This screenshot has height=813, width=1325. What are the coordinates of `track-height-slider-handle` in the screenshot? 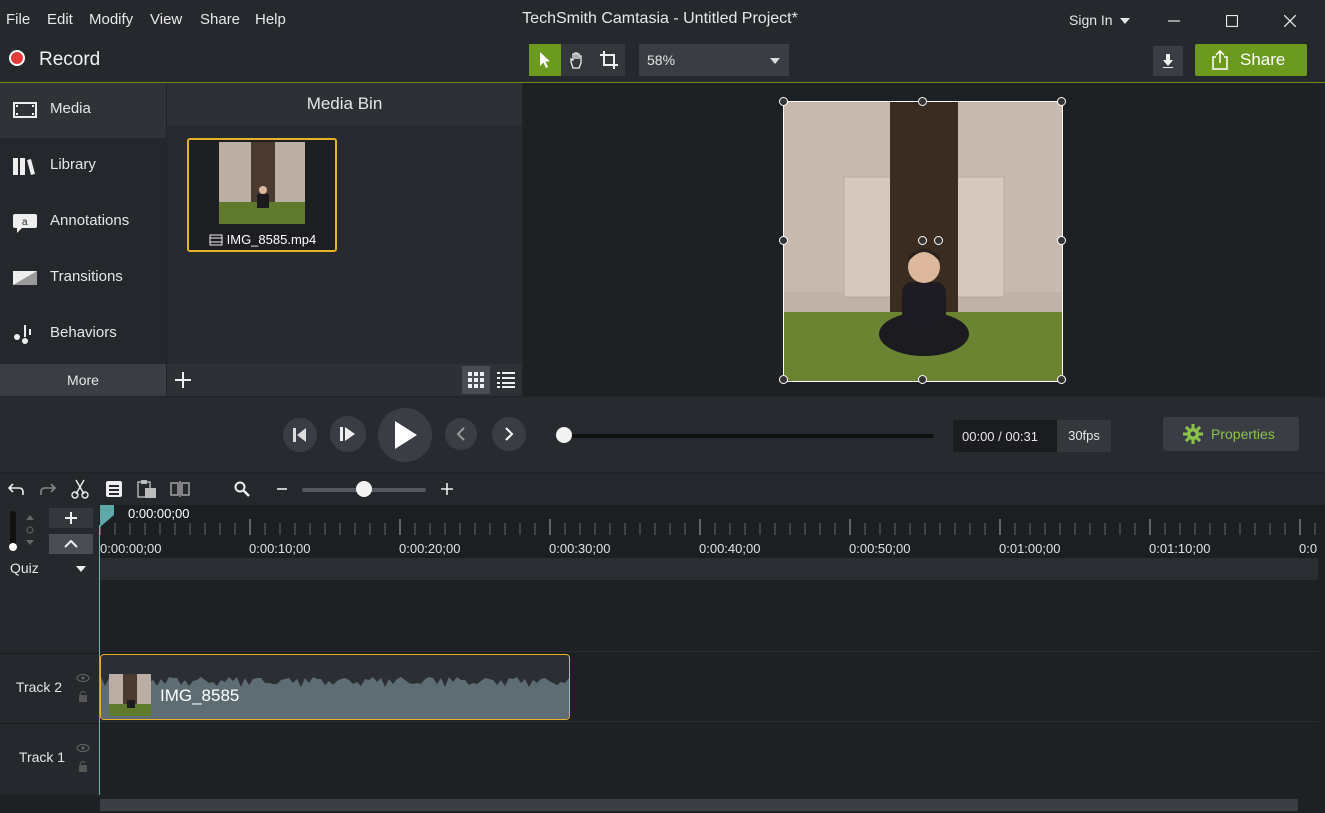 It's located at (13, 547).